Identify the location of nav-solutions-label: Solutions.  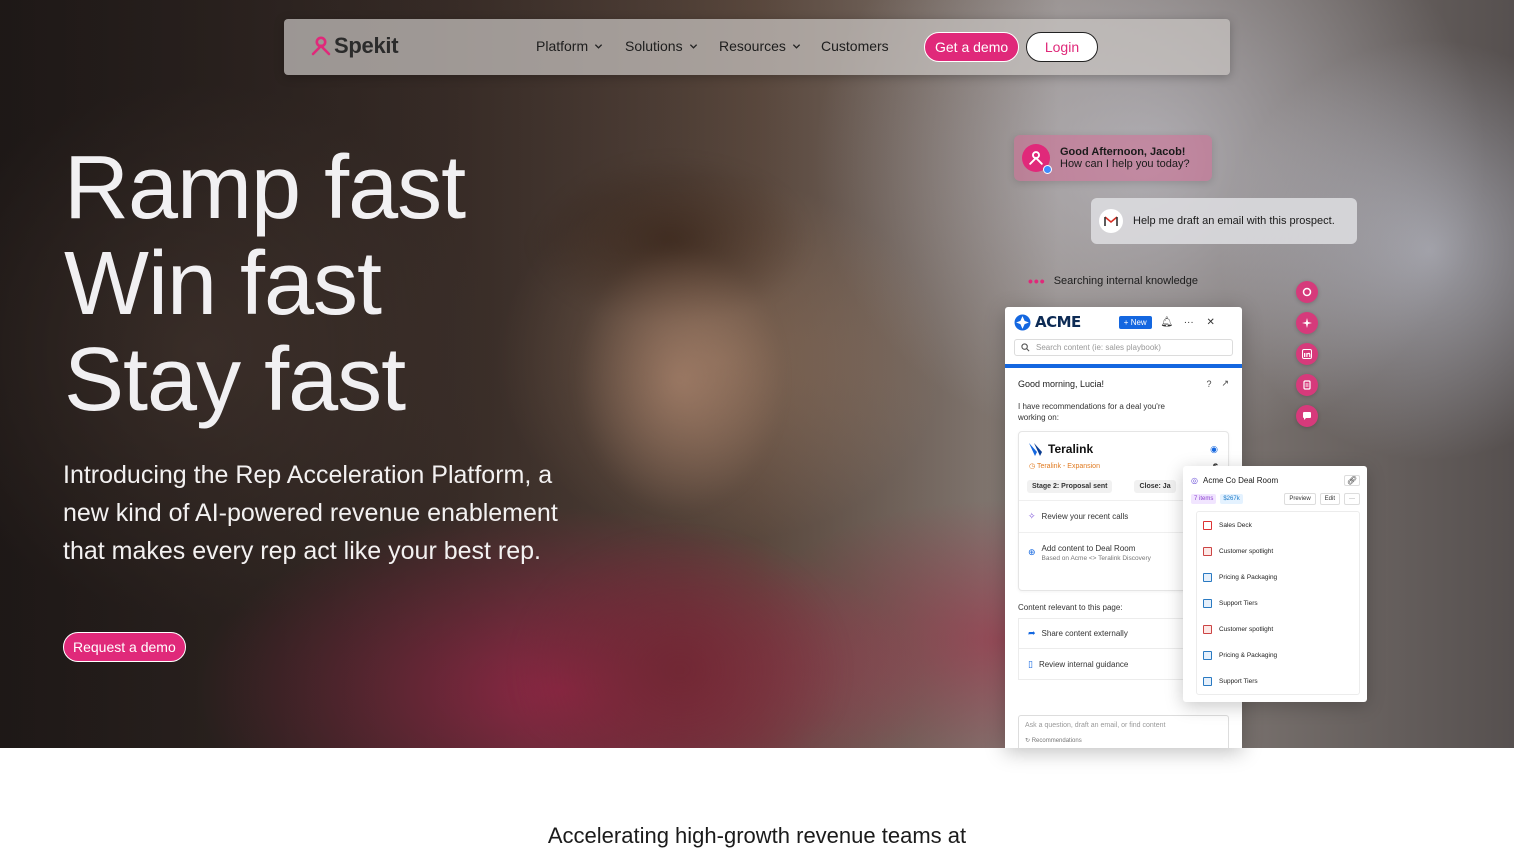
(654, 46).